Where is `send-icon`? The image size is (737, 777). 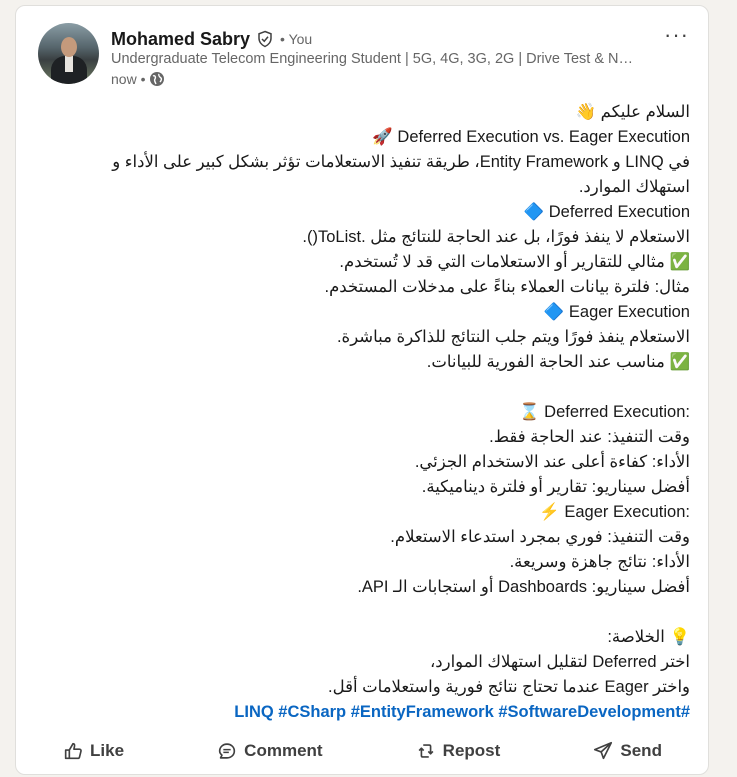 send-icon is located at coordinates (603, 750).